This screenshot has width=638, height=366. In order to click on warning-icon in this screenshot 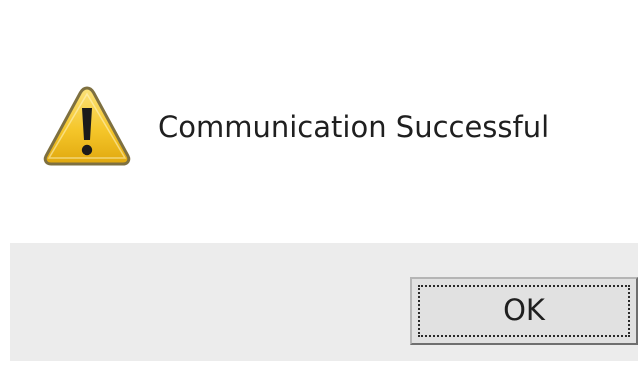, I will do `click(87, 126)`.